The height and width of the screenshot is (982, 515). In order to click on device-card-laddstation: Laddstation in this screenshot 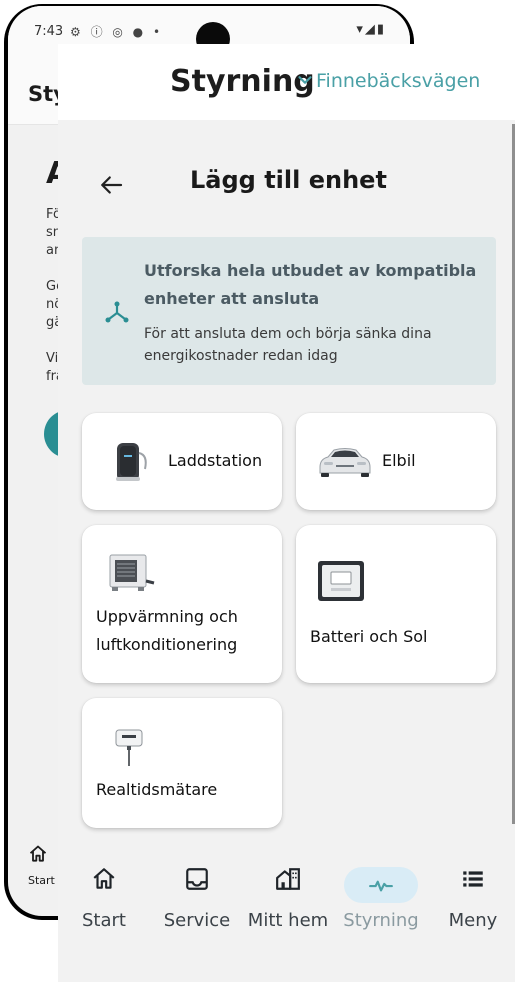, I will do `click(182, 461)`.